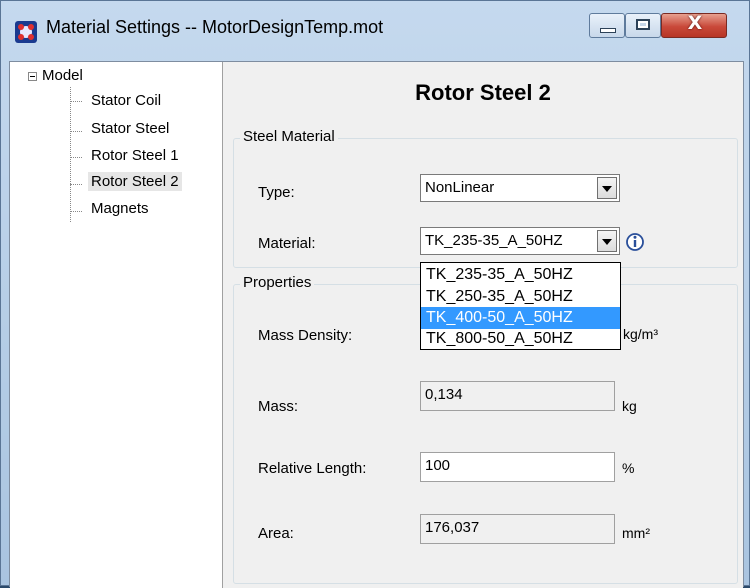 Image resolution: width=750 pixels, height=588 pixels. I want to click on area-unit: mm², so click(636, 533).